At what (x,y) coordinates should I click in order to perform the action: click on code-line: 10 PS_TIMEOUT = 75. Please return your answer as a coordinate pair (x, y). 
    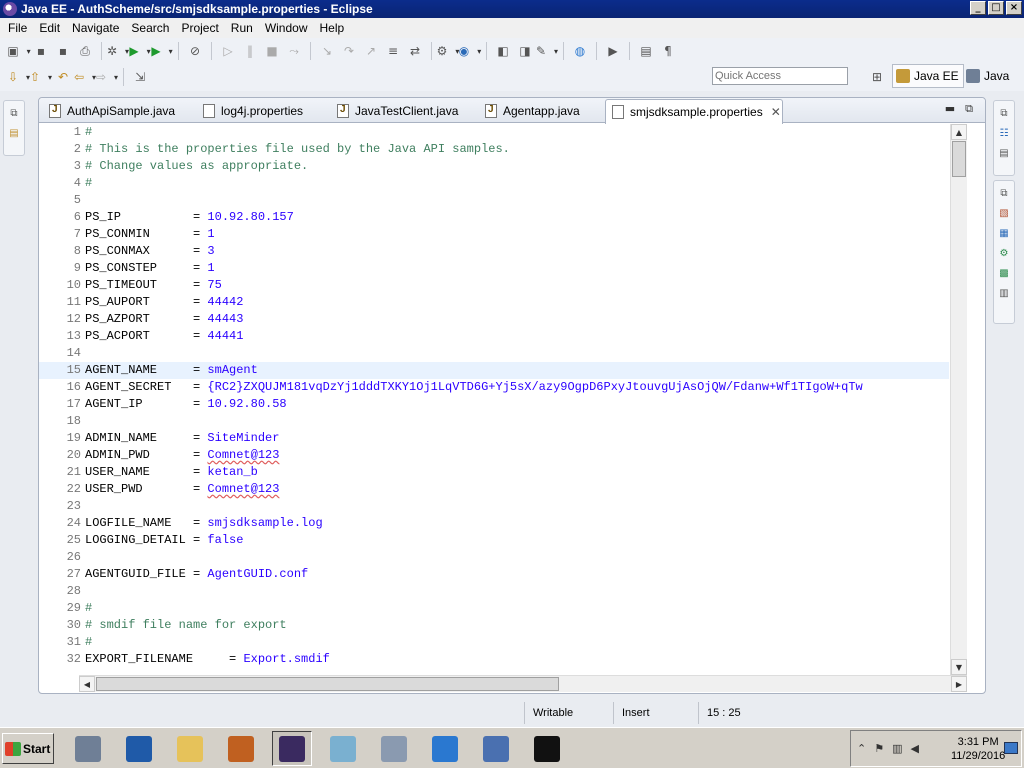
    Looking at the image, I should click on (494, 285).